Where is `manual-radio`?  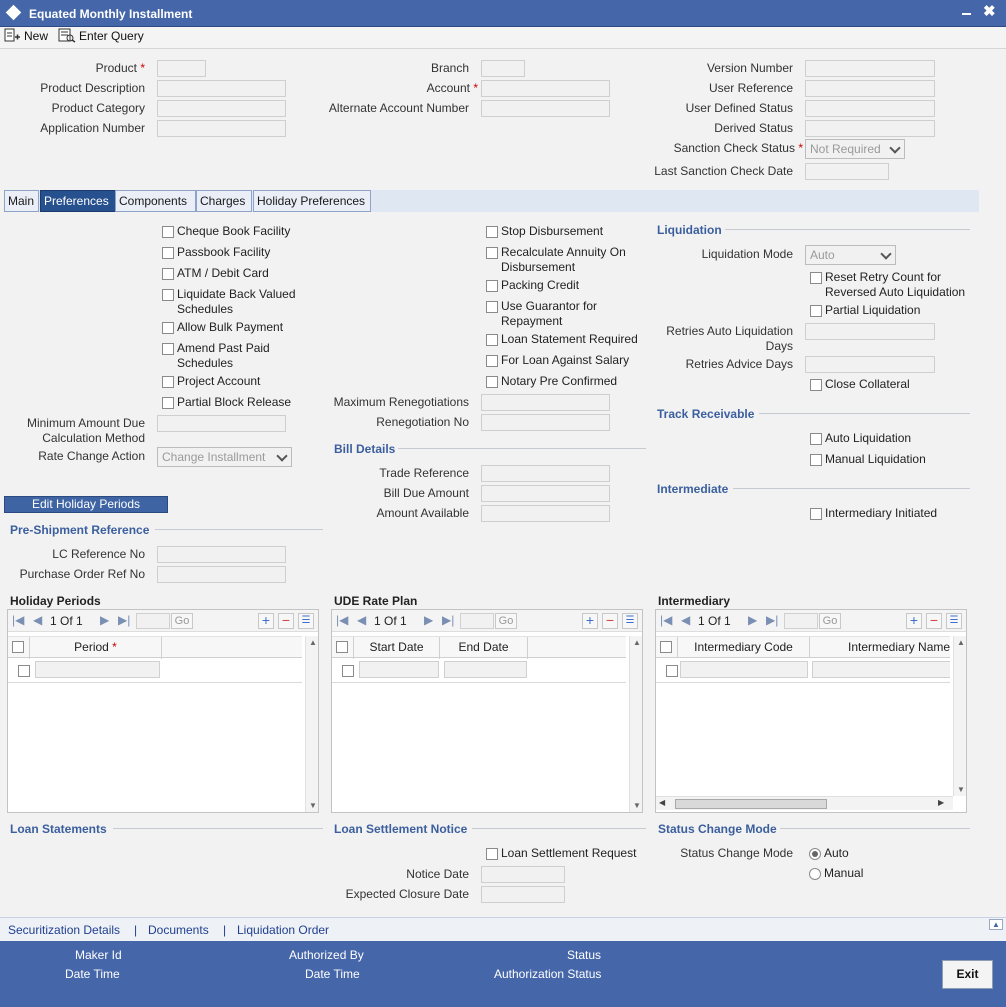 manual-radio is located at coordinates (815, 874).